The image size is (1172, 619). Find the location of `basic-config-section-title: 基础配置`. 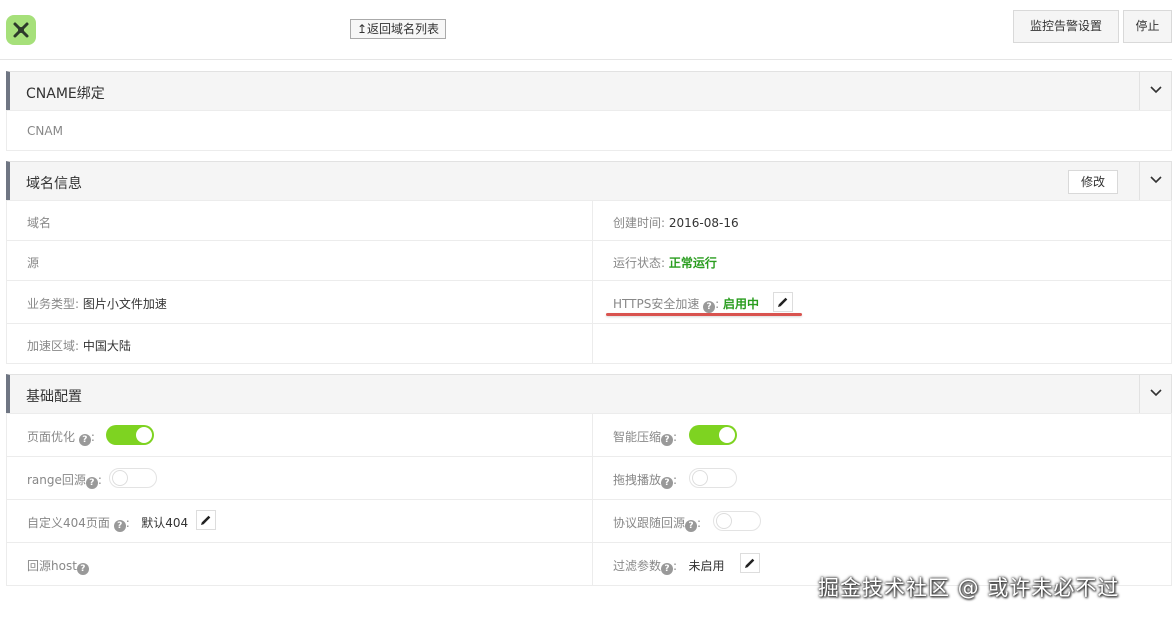

basic-config-section-title: 基础配置 is located at coordinates (54, 397).